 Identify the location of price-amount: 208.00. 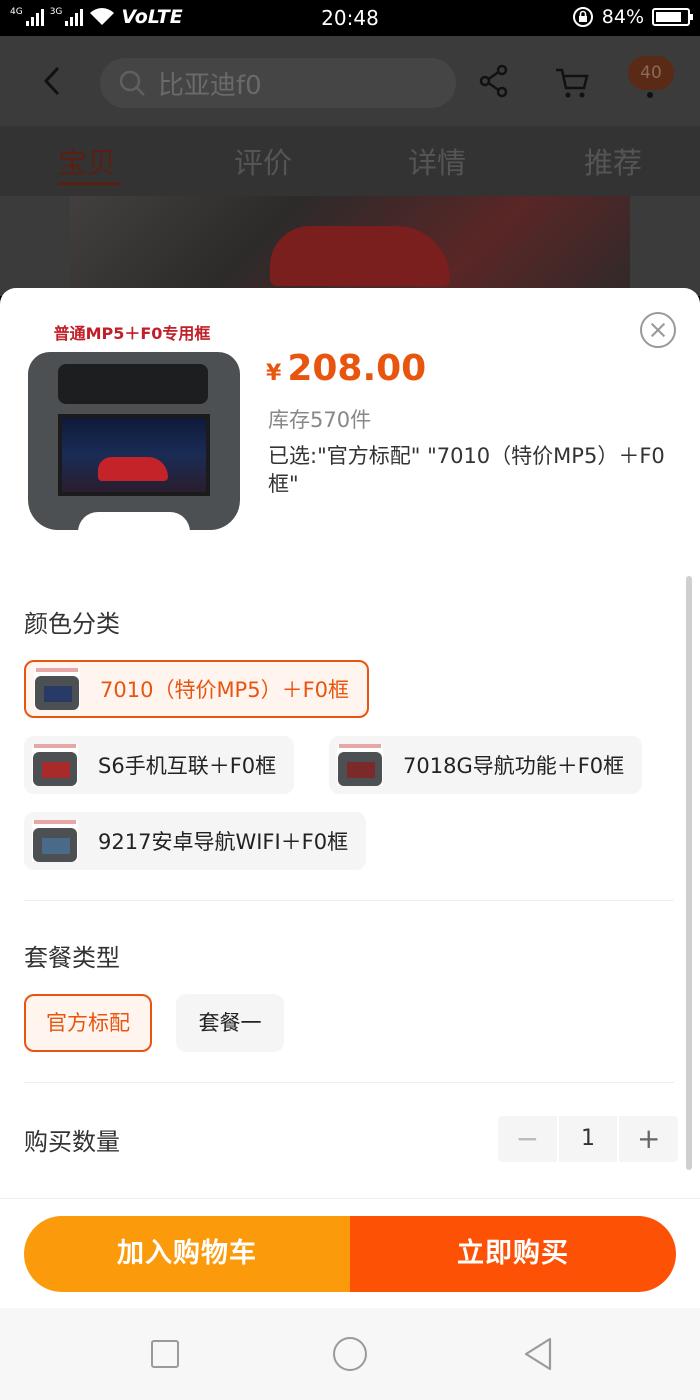
(357, 368).